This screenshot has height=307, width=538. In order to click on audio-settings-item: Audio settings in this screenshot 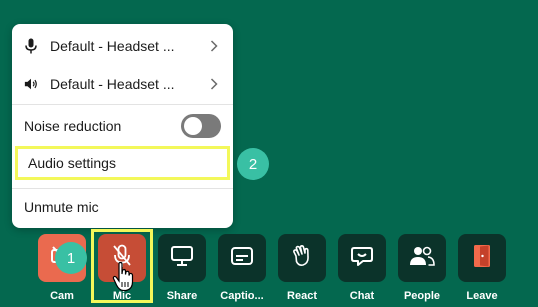, I will do `click(122, 163)`.